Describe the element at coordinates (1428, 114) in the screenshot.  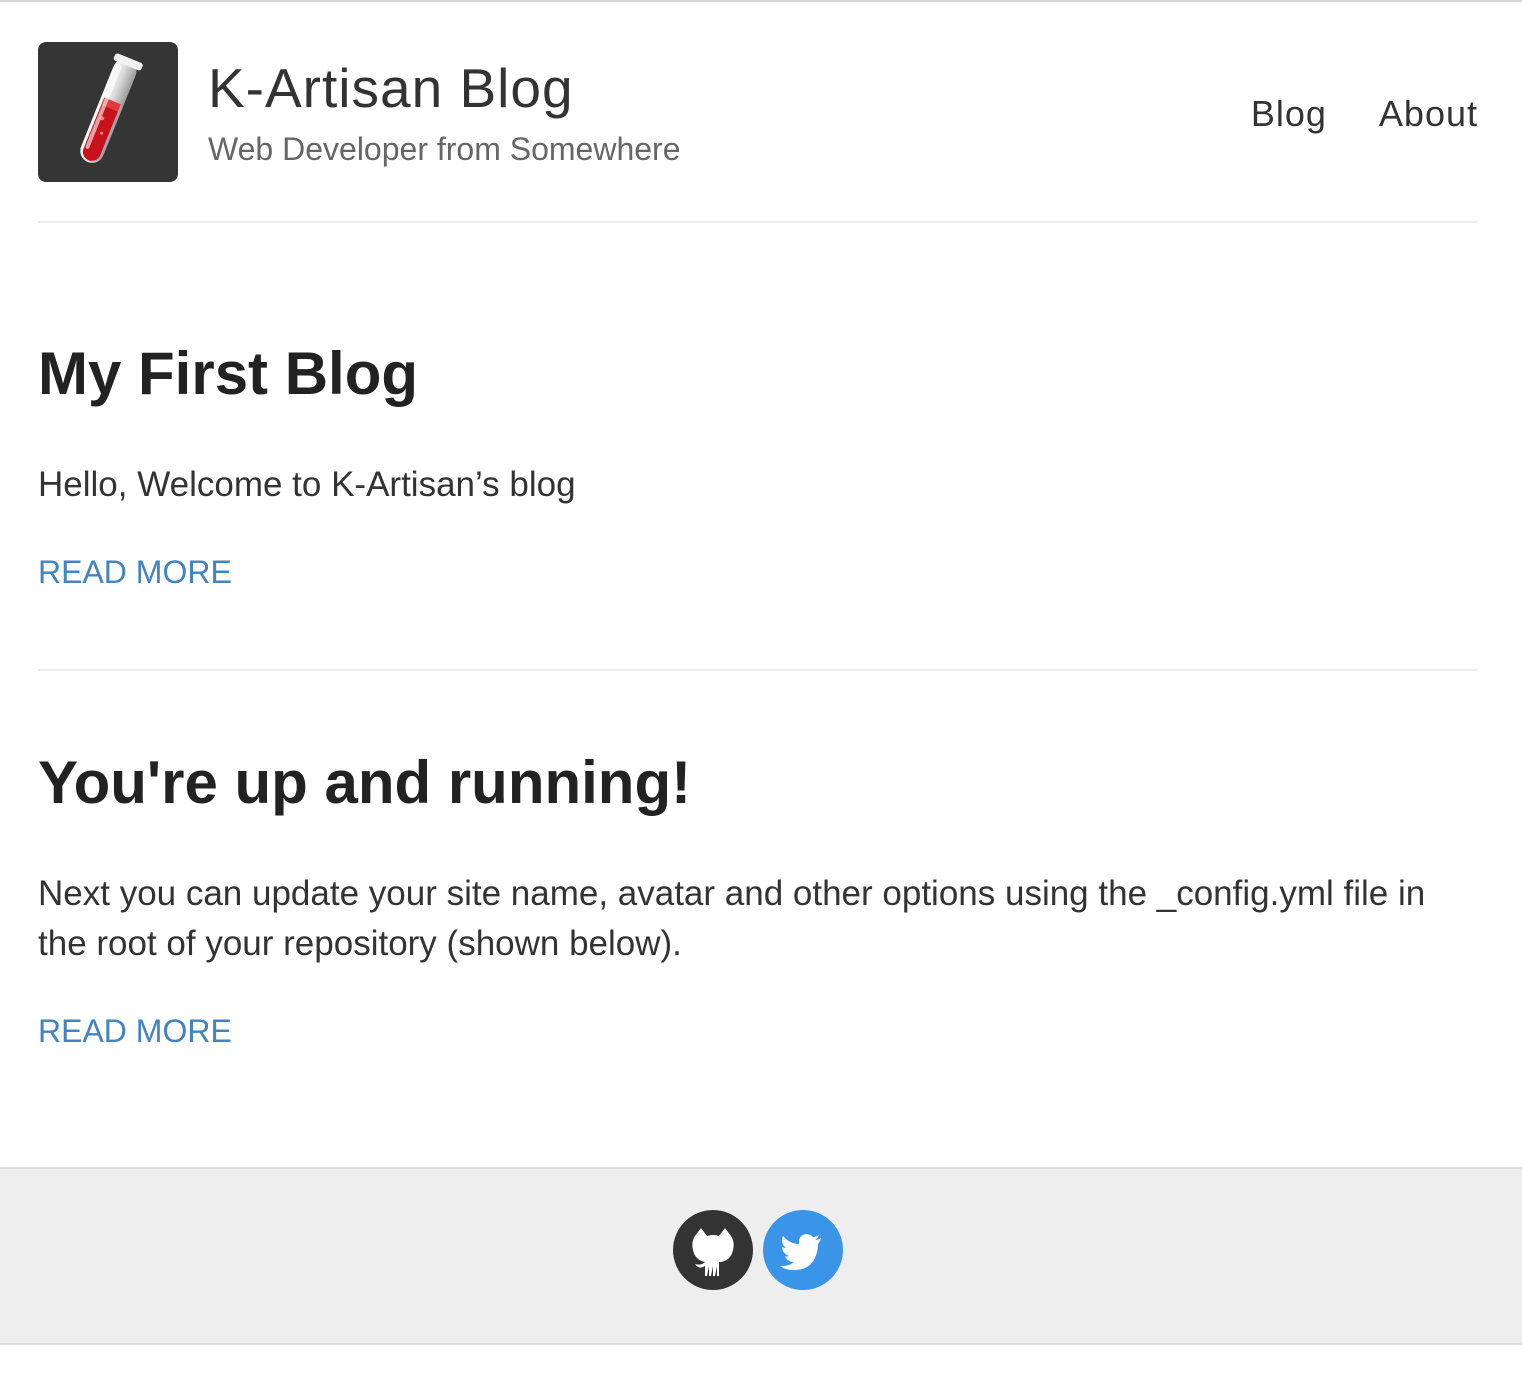
I see `nav-link-about: About` at that location.